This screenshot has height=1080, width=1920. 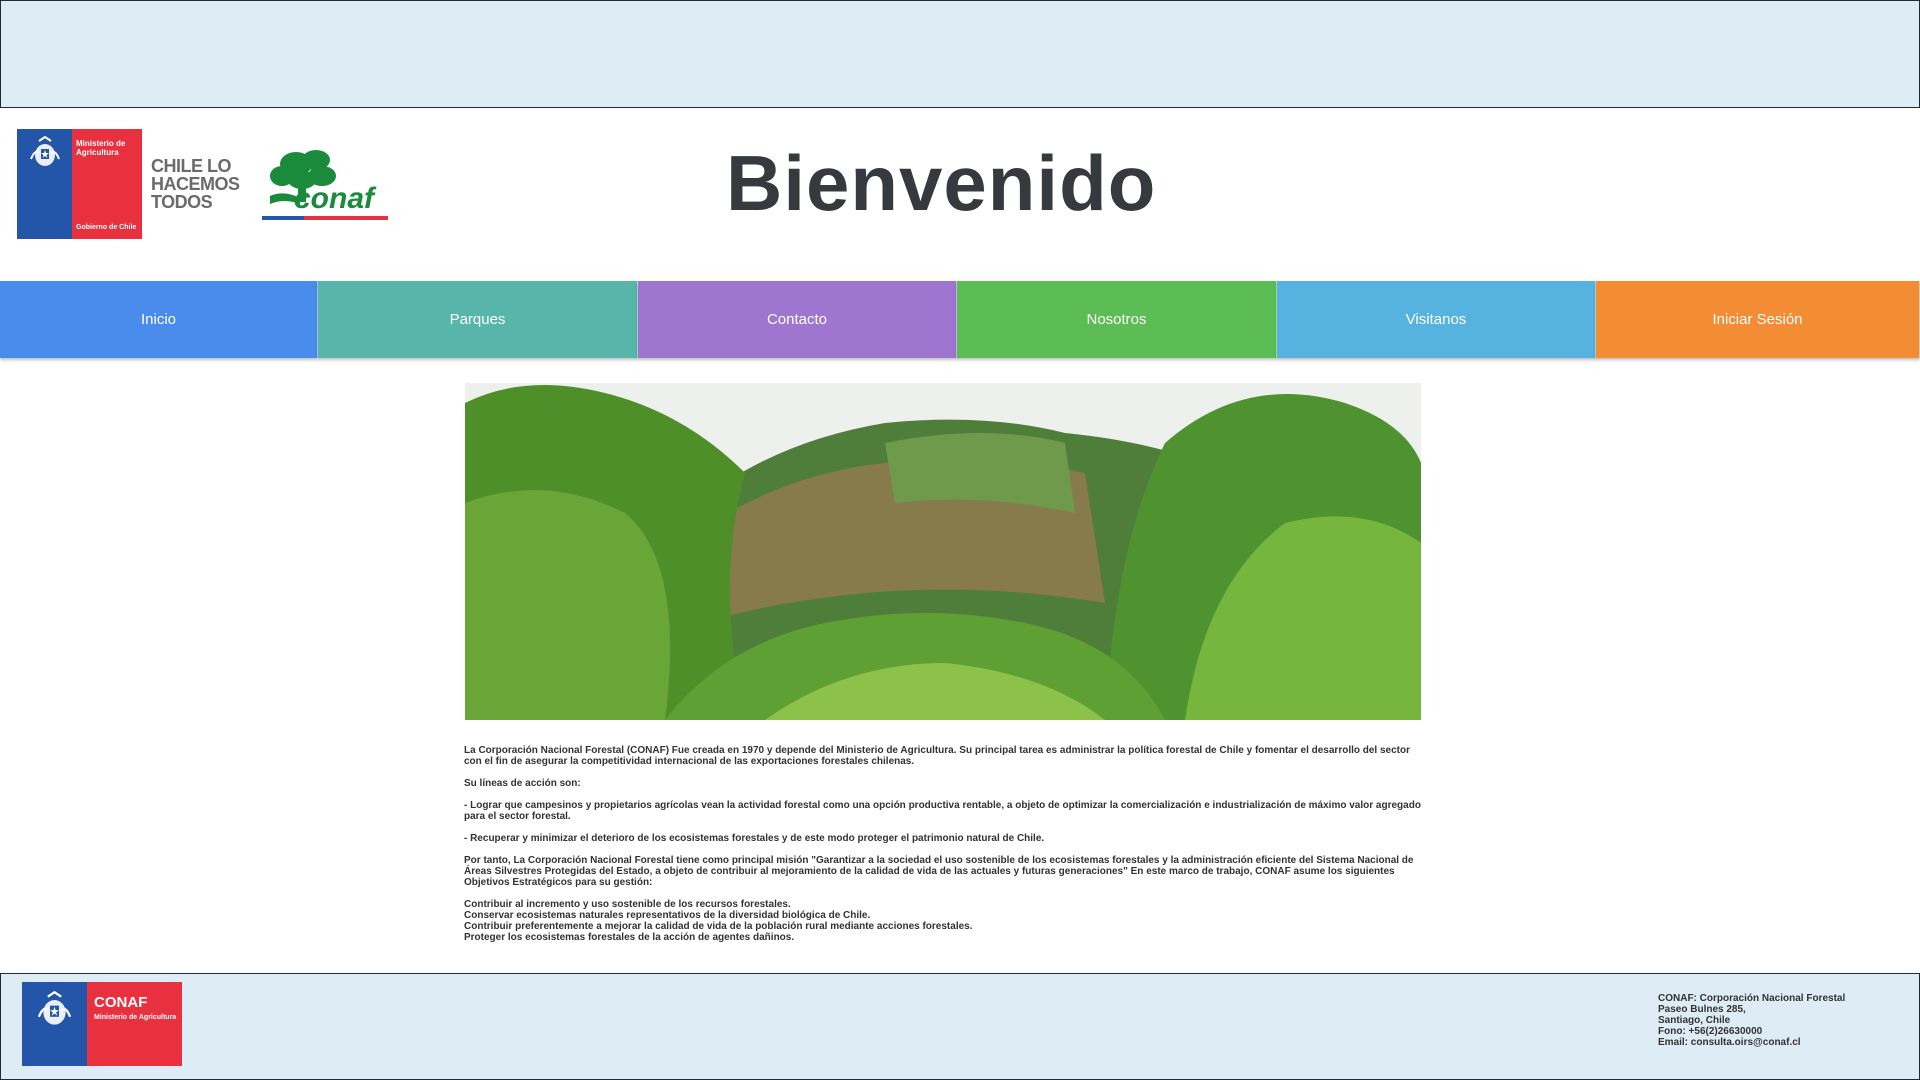 I want to click on footer: CONAF Ministerio de Agricultura CONAF, so click(x=960, y=1026).